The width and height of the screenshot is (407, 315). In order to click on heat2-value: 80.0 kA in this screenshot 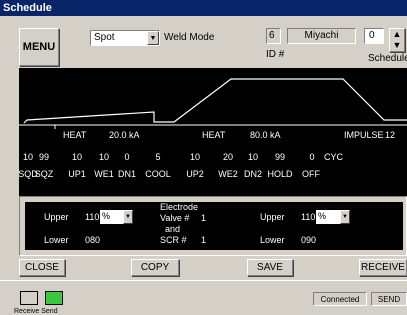, I will do `click(265, 135)`.